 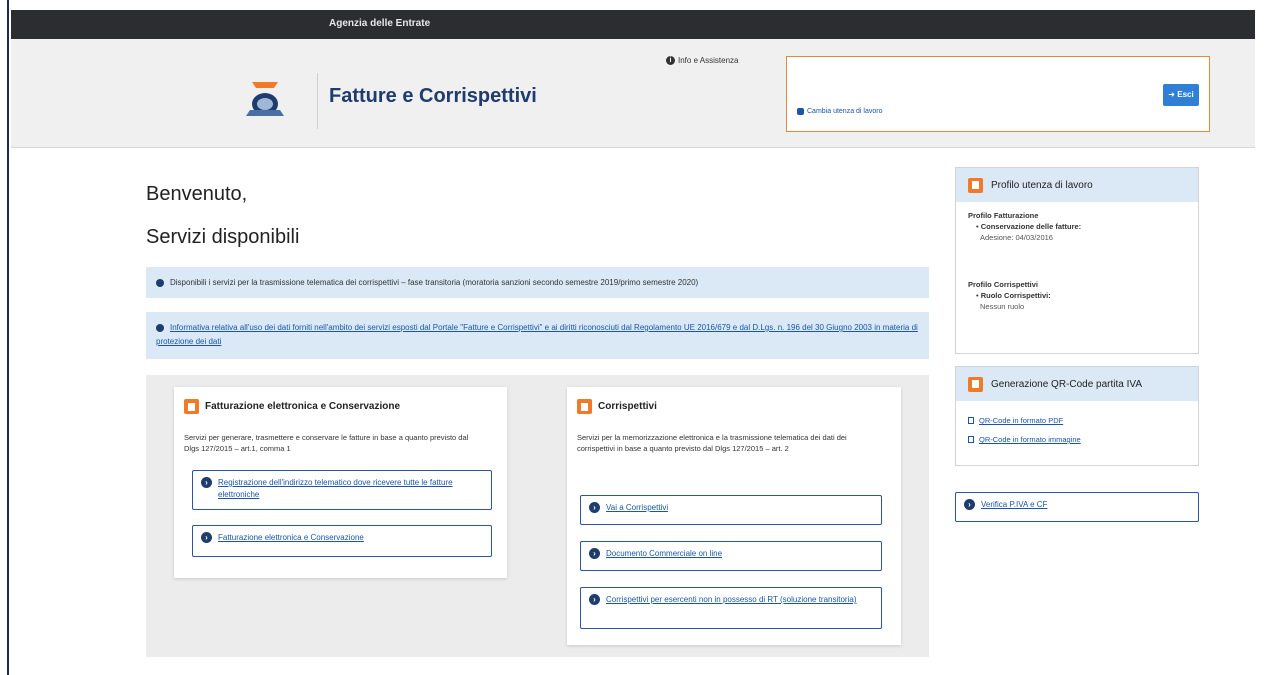 I want to click on card-corrispettivi-title: Corrispettivi, so click(x=627, y=406).